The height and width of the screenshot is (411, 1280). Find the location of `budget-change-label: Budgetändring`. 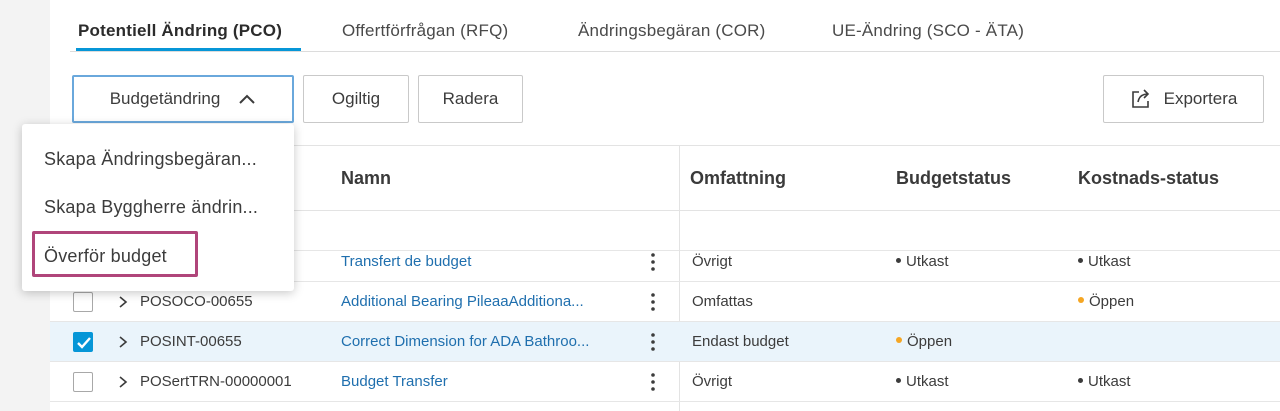

budget-change-label: Budgetändring is located at coordinates (165, 98).